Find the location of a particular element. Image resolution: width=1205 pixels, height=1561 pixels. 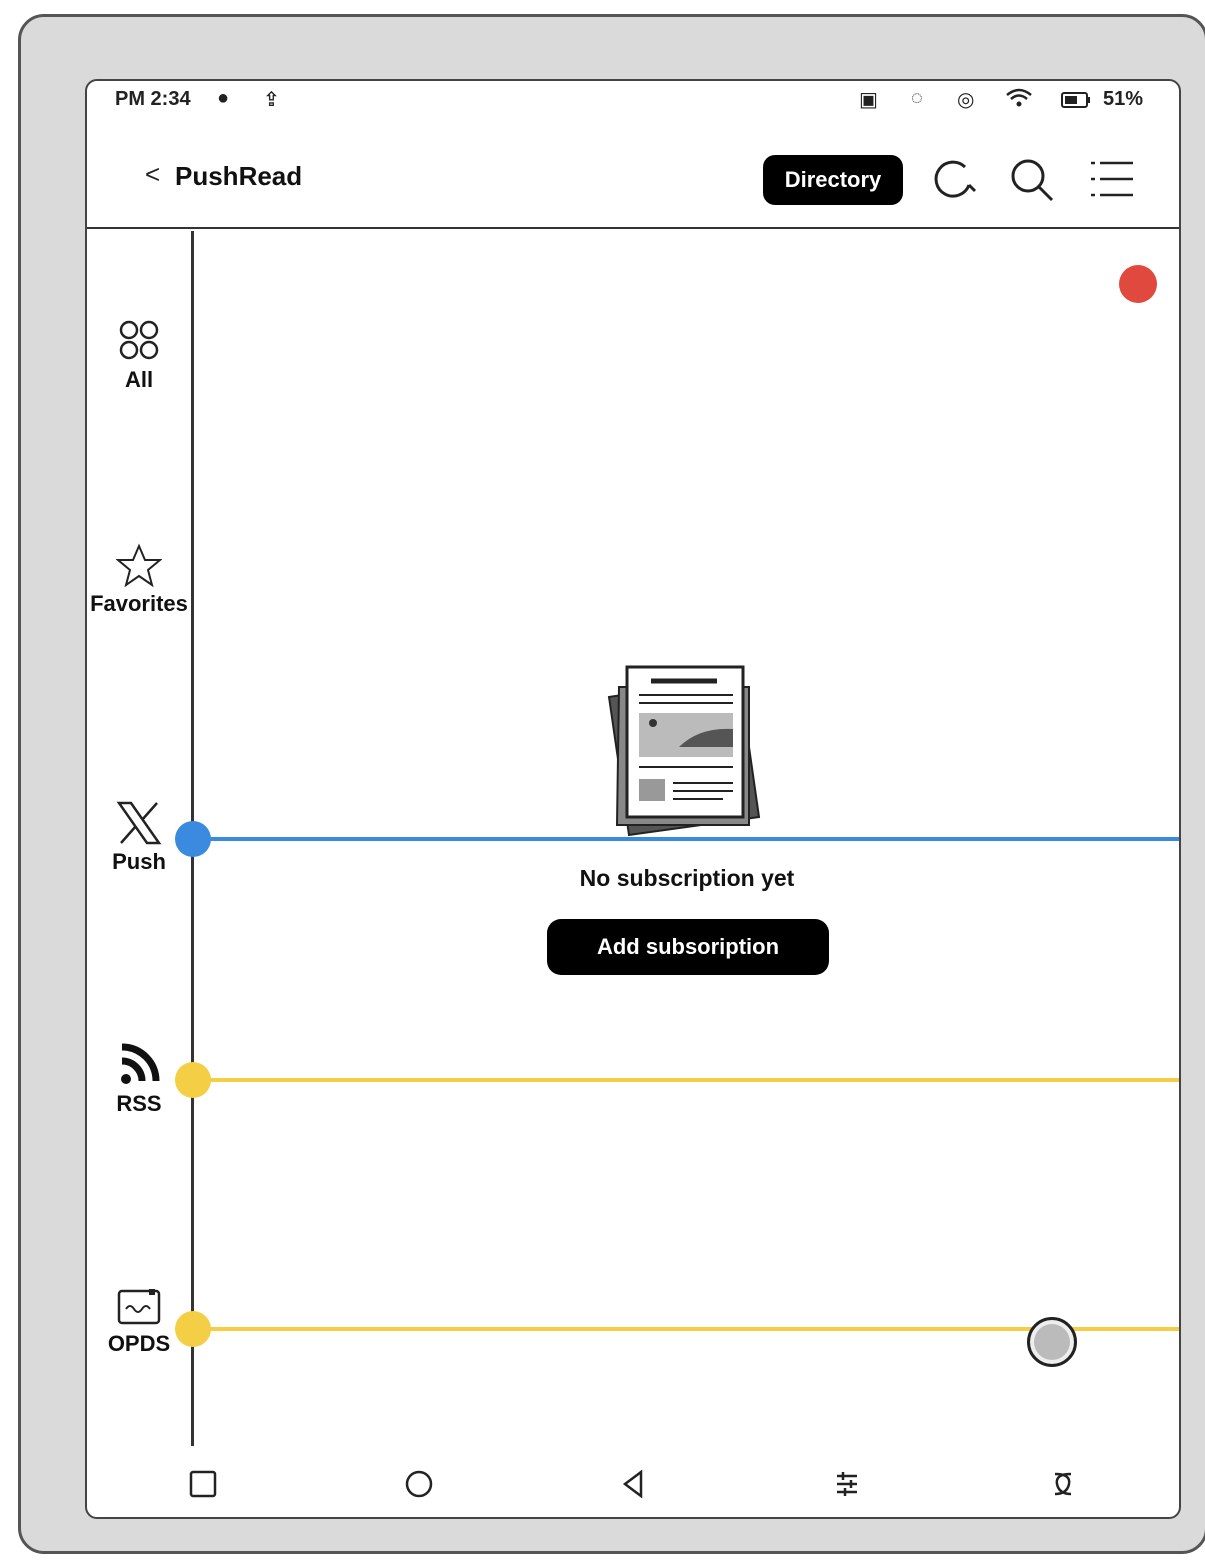

upload-icon: ⇪ is located at coordinates (271, 100).